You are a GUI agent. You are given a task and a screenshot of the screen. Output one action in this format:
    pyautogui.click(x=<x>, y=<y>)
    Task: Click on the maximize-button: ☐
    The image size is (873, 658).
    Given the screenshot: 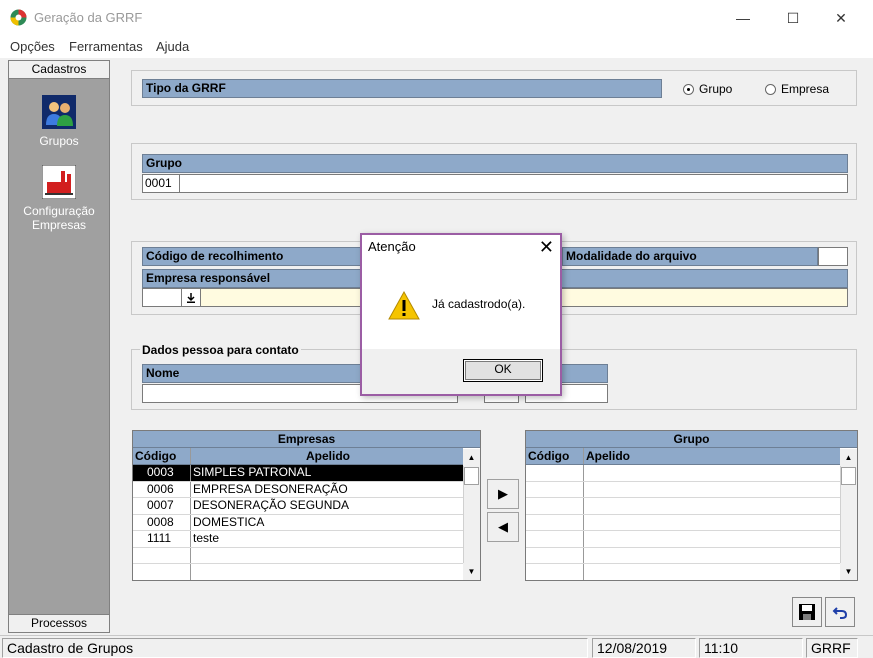 What is the action you would take?
    pyautogui.click(x=793, y=18)
    